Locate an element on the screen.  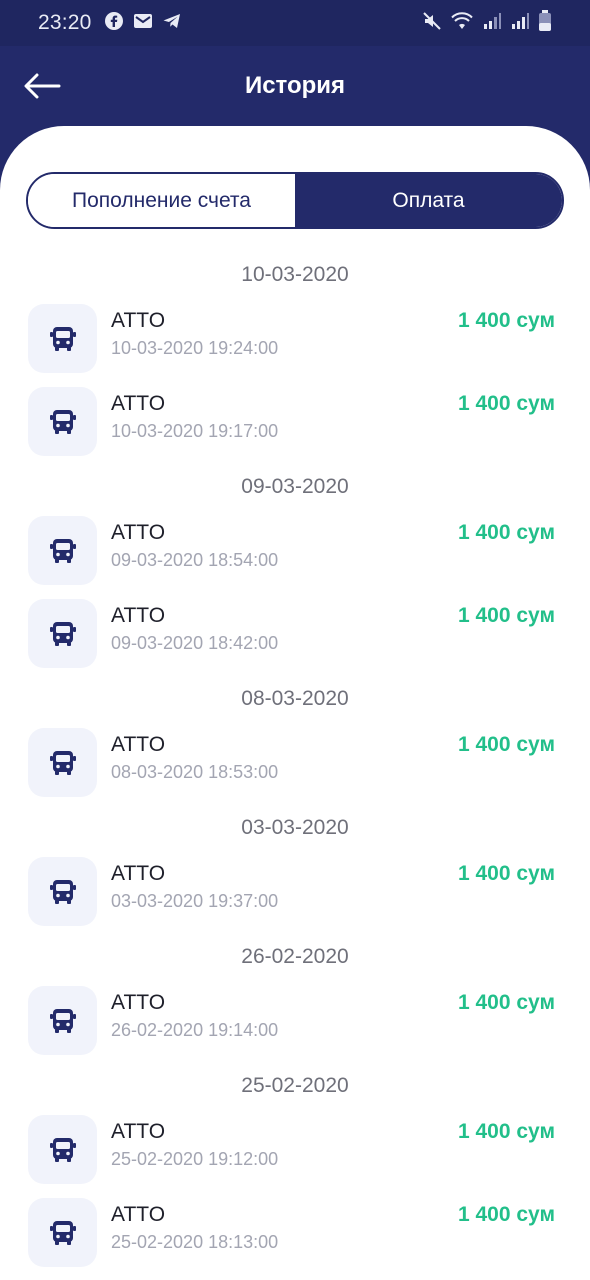
battery-icon is located at coordinates (545, 23).